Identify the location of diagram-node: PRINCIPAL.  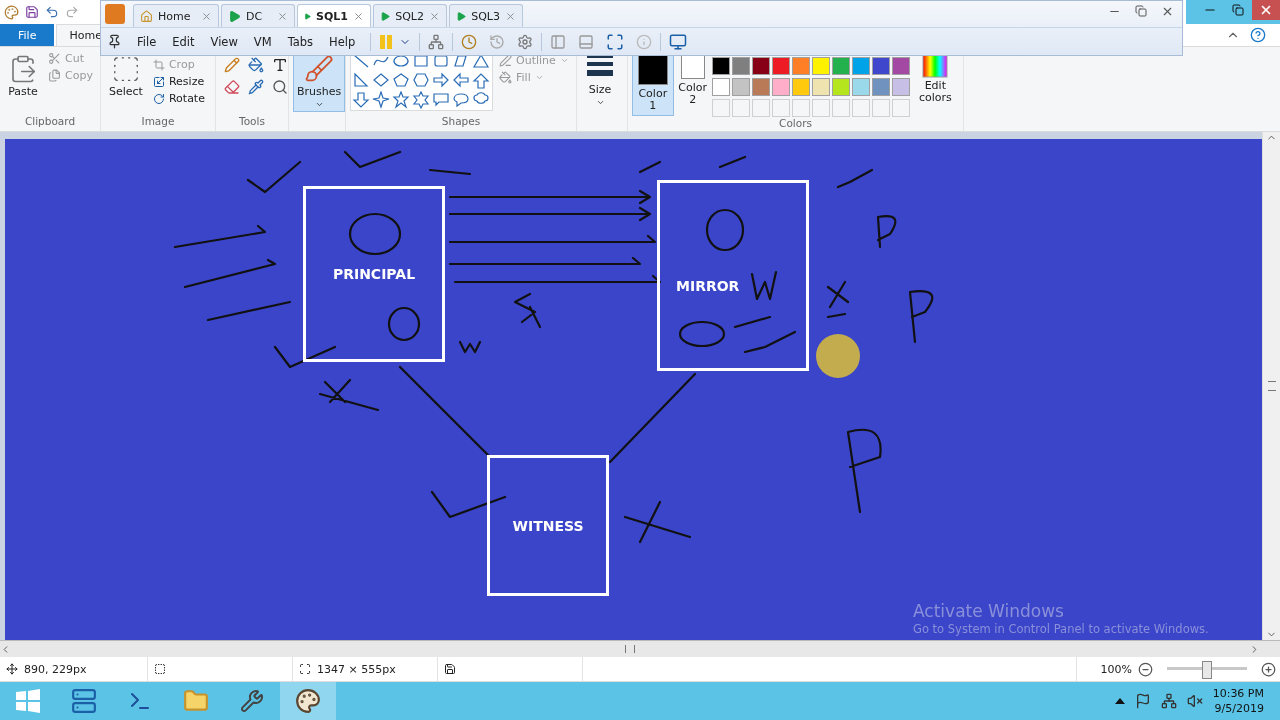
(374, 274).